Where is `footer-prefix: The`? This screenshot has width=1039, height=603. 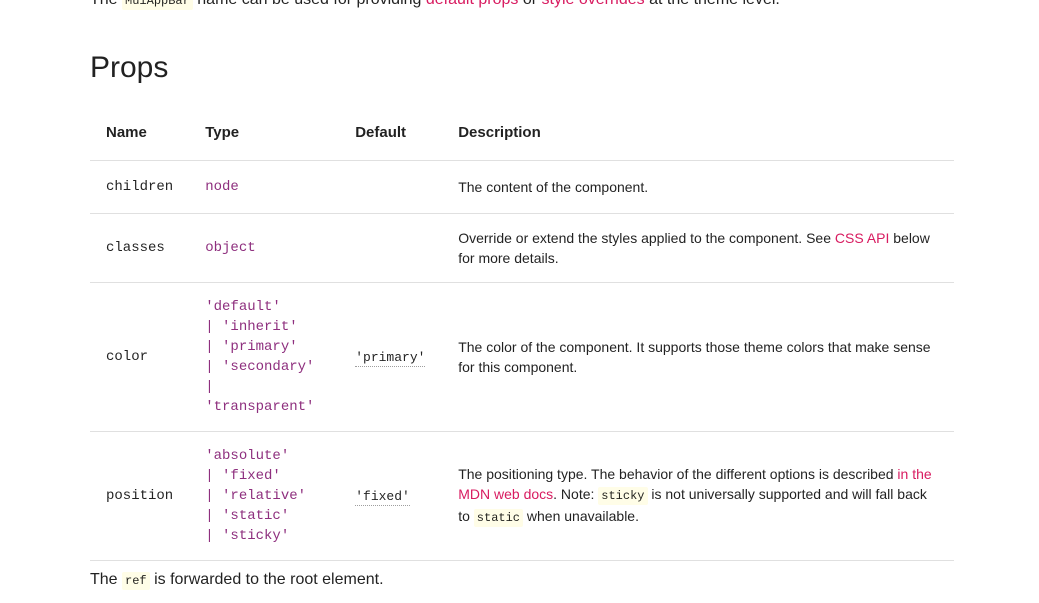 footer-prefix: The is located at coordinates (106, 579).